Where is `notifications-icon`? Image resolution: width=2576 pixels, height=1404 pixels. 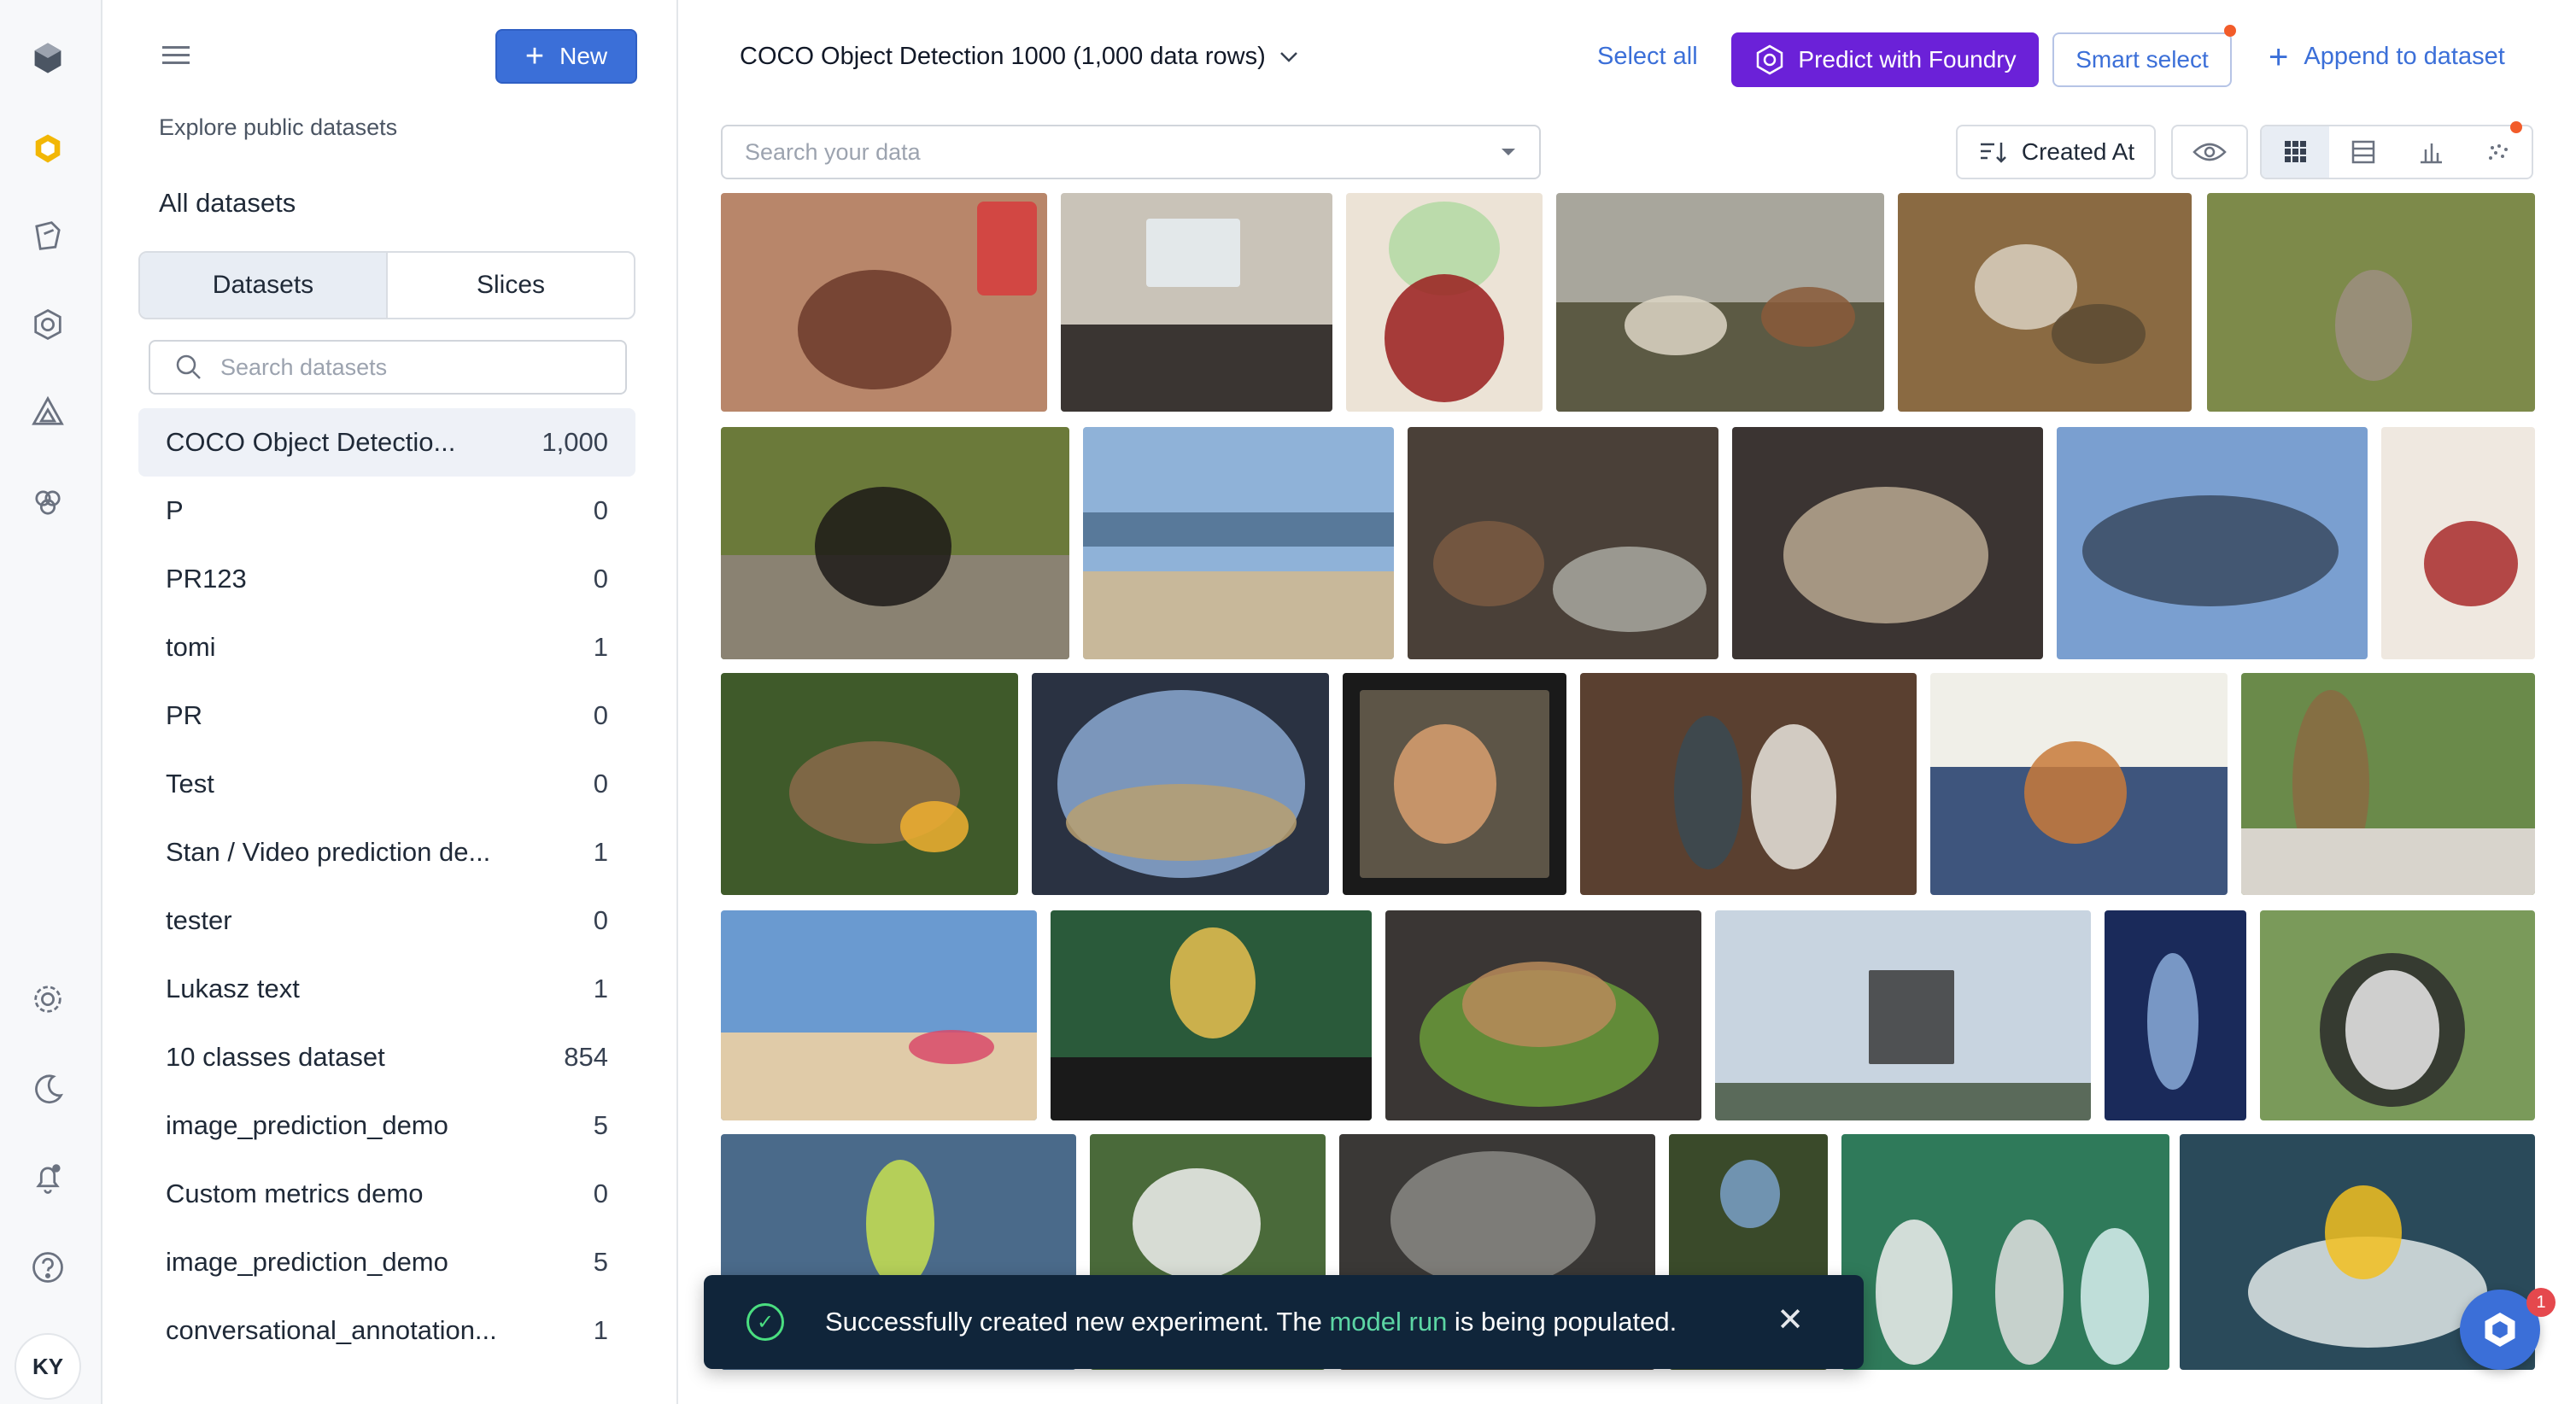 notifications-icon is located at coordinates (48, 1178).